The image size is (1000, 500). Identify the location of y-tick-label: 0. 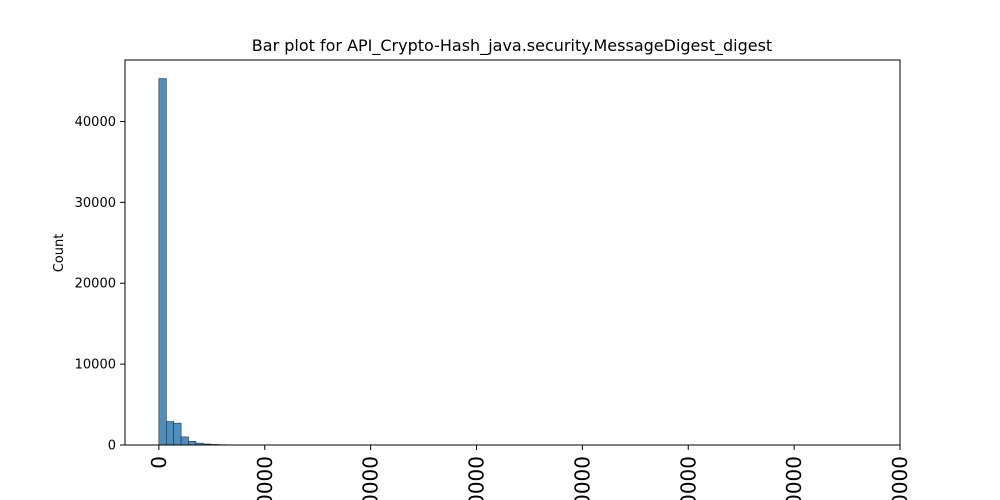
(112, 446).